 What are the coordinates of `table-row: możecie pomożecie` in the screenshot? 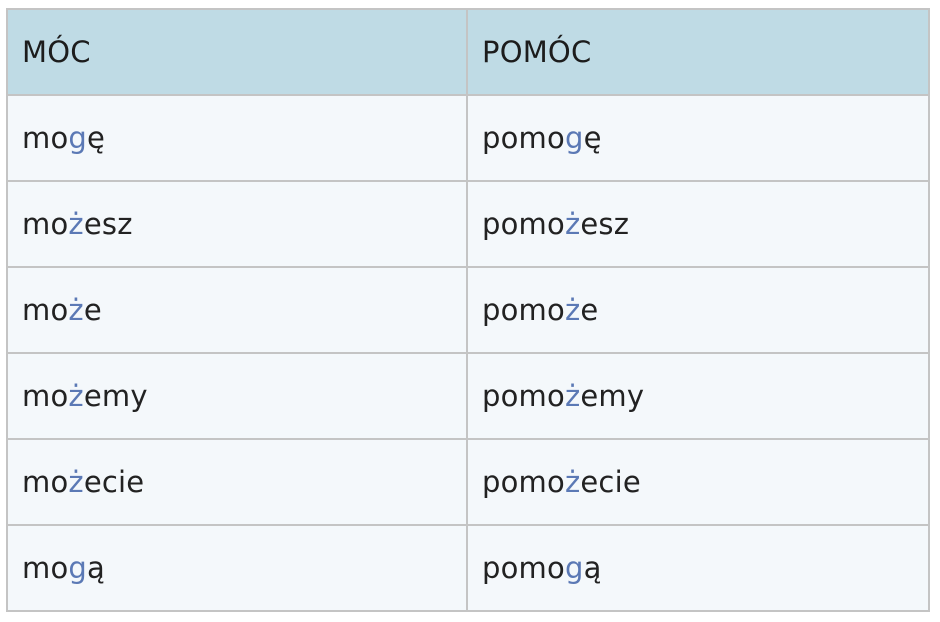 It's located at (468, 482).